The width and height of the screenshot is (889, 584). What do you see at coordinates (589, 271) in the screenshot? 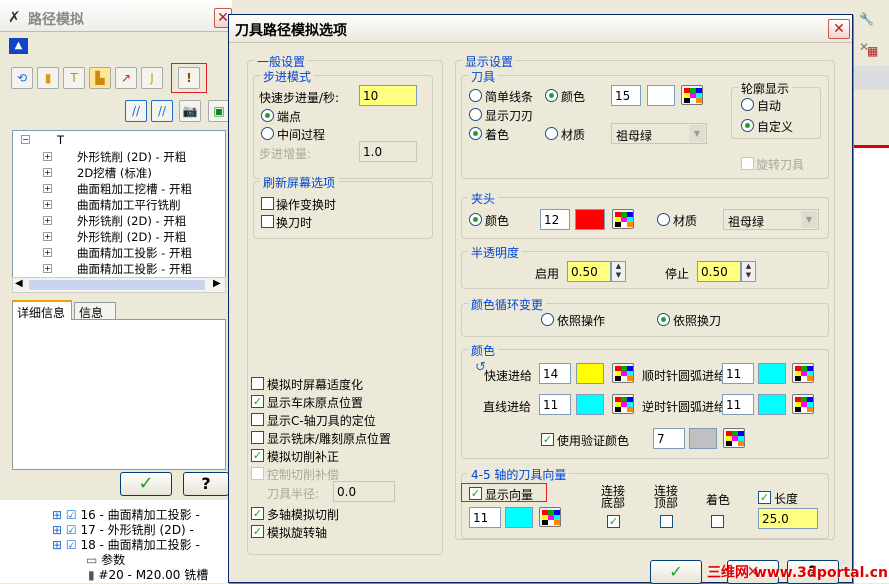
I see `enable-input: 0.50` at bounding box center [589, 271].